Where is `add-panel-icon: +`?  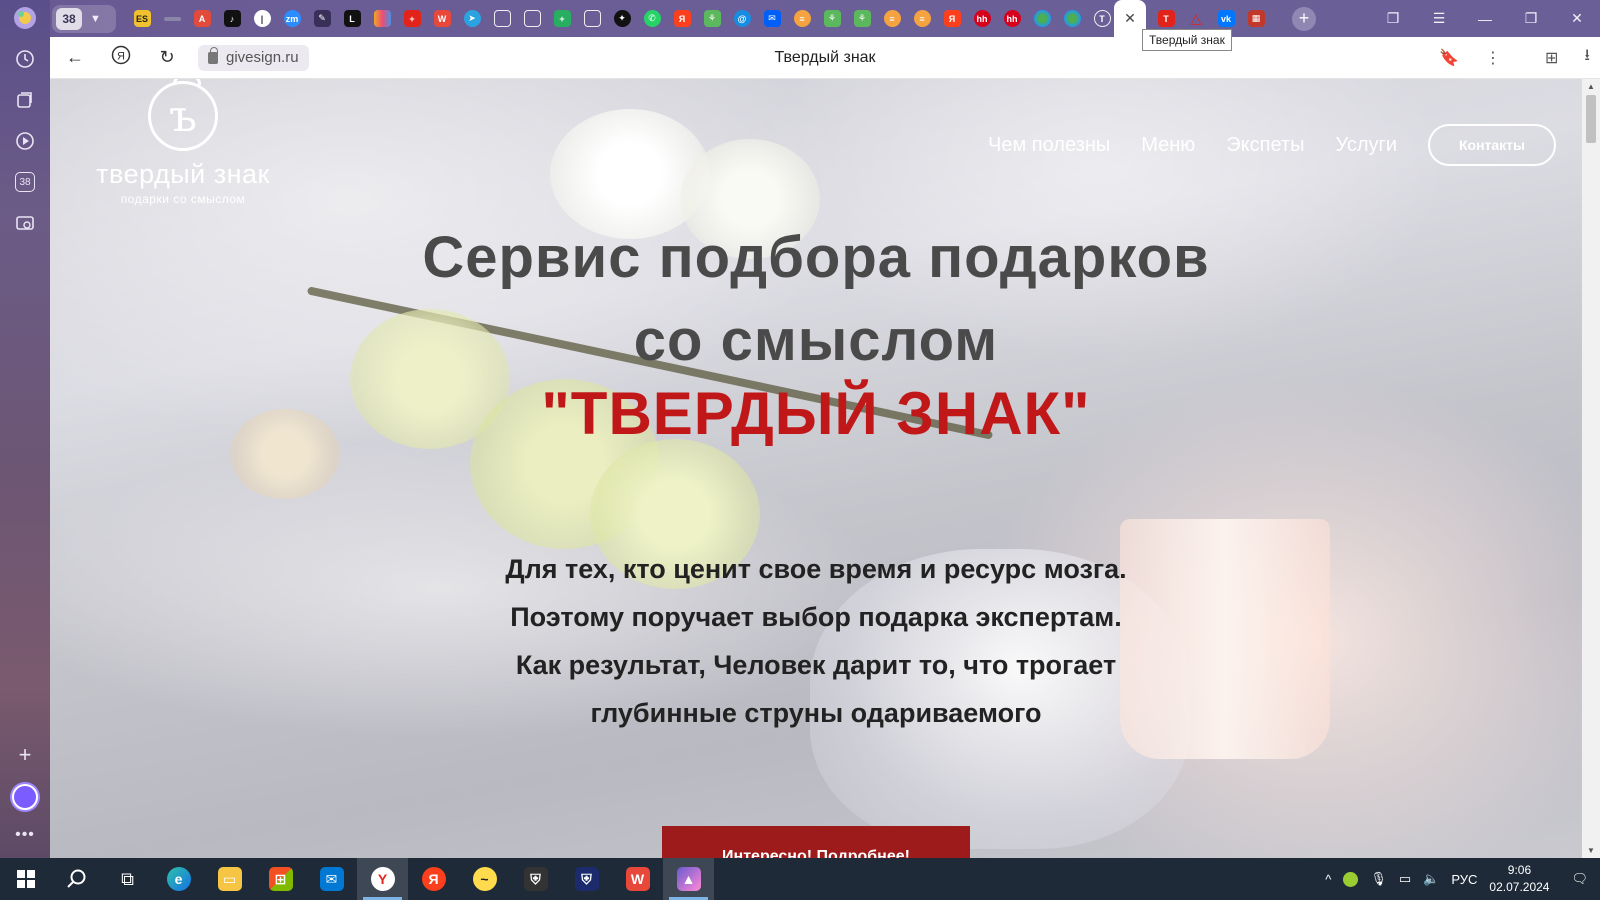
add-panel-icon: + is located at coordinates (25, 755).